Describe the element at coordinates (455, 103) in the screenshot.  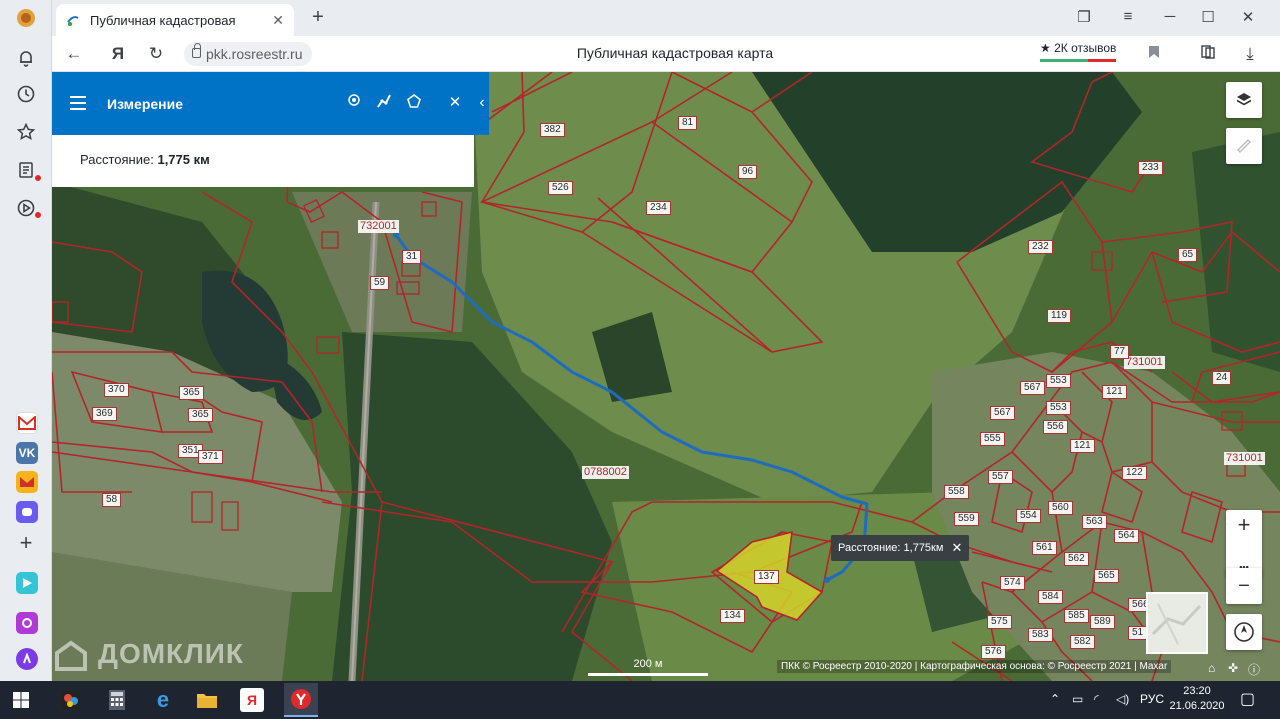
I see `measure-close-icon: ✕` at that location.